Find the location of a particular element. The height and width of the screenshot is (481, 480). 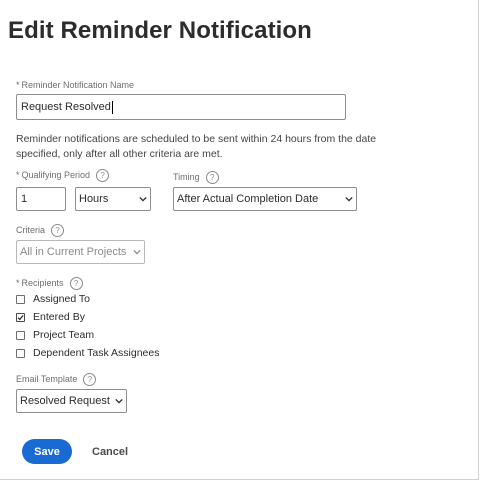

email-template-select: Resolved Request is located at coordinates (71, 401).